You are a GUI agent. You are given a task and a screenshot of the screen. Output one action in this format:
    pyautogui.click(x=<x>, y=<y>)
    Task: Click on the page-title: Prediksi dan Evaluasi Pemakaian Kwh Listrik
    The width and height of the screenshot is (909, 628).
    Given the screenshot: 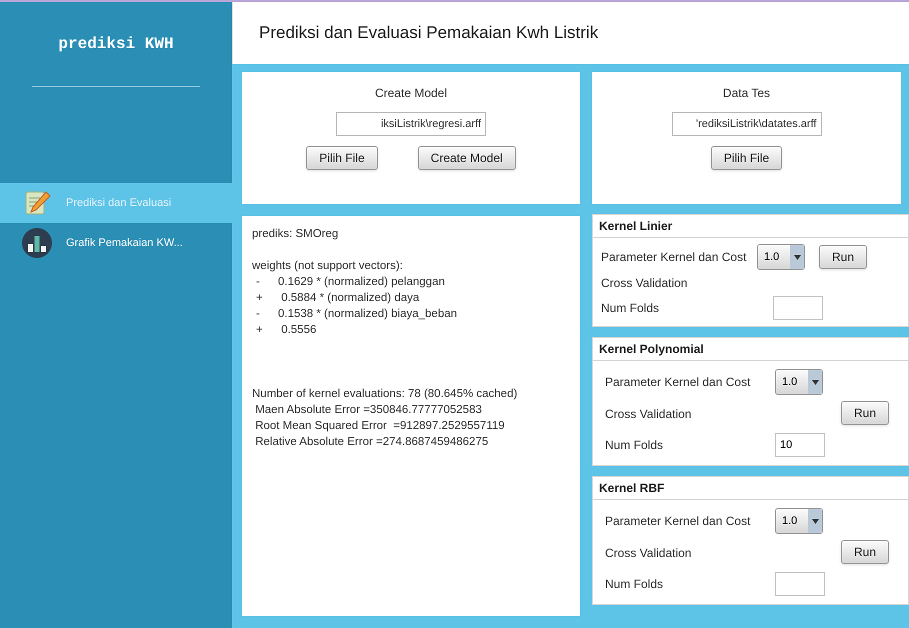 What is the action you would take?
    pyautogui.click(x=428, y=33)
    